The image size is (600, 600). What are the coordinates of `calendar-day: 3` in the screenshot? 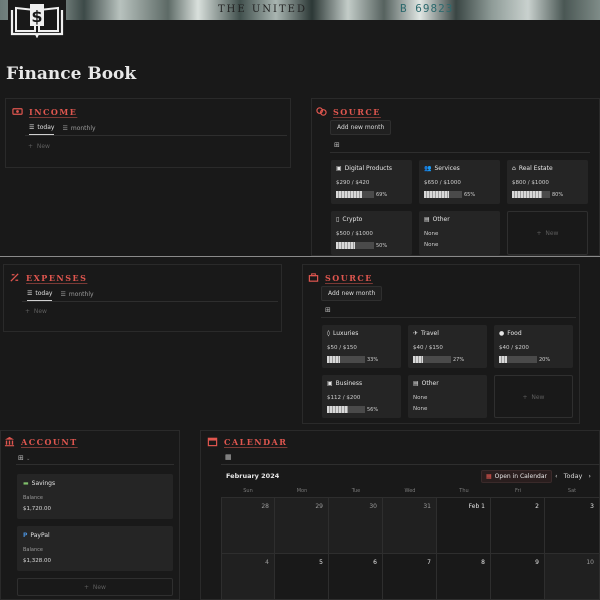 It's located at (572, 526).